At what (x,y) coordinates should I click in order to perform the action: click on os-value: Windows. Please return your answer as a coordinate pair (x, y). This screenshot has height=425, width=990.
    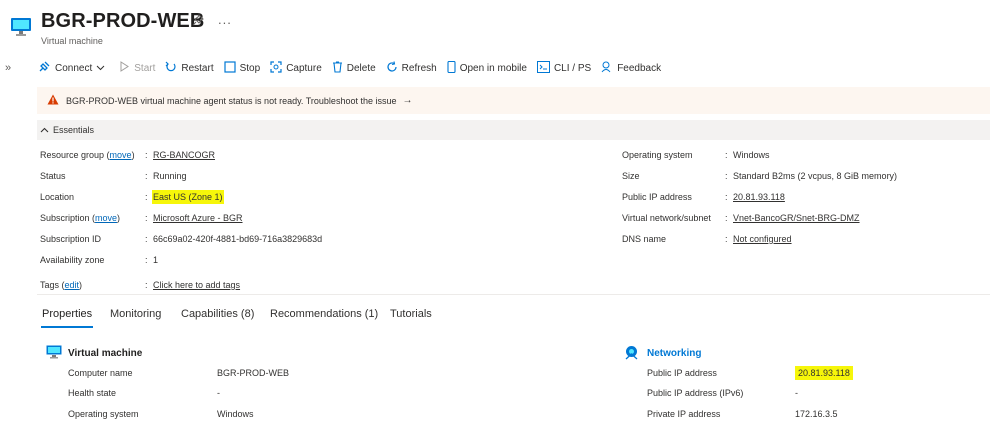
    Looking at the image, I should click on (235, 414).